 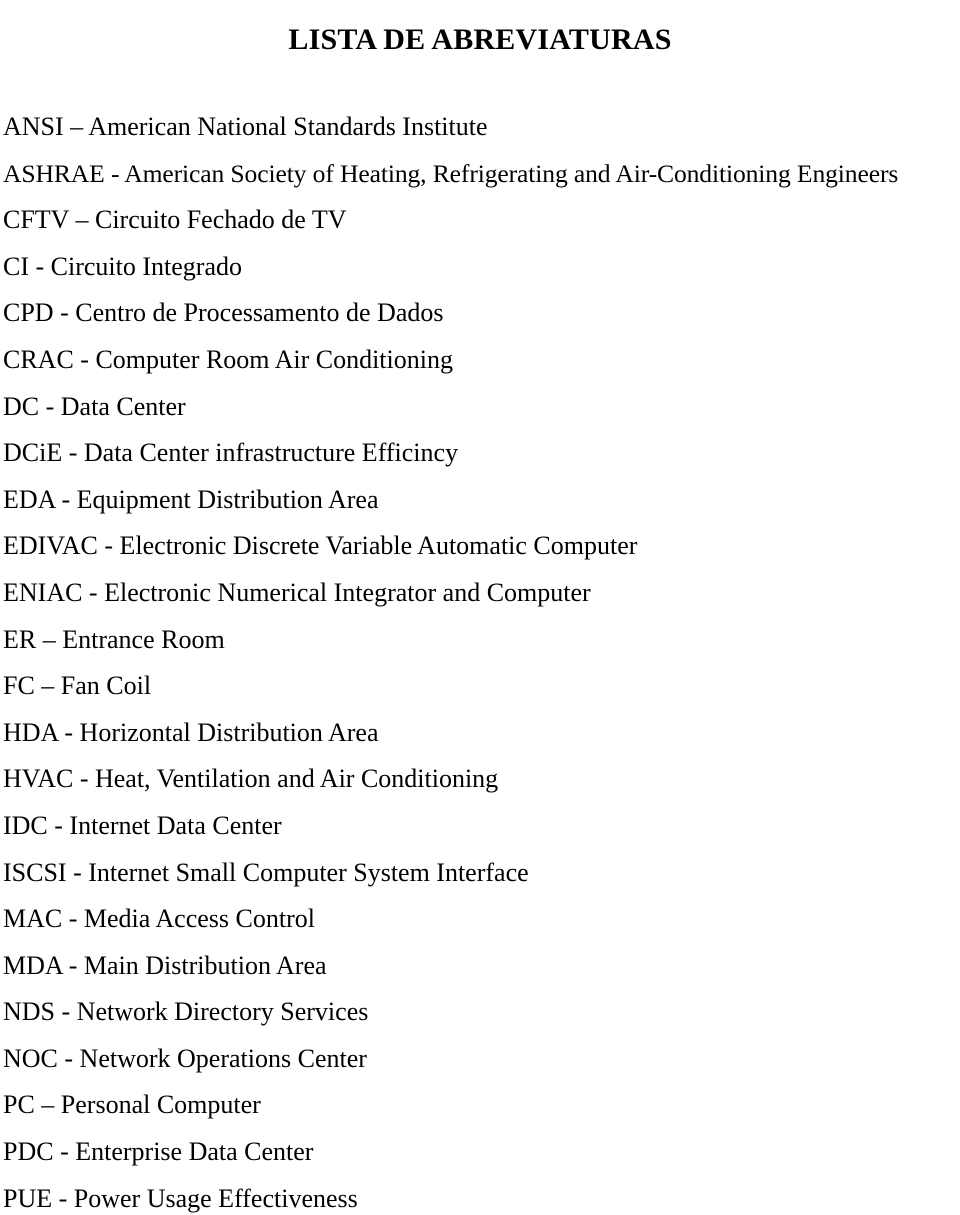 I want to click on abbreviation-entry: PDC - Enterprise Data Center, so click(x=158, y=1152).